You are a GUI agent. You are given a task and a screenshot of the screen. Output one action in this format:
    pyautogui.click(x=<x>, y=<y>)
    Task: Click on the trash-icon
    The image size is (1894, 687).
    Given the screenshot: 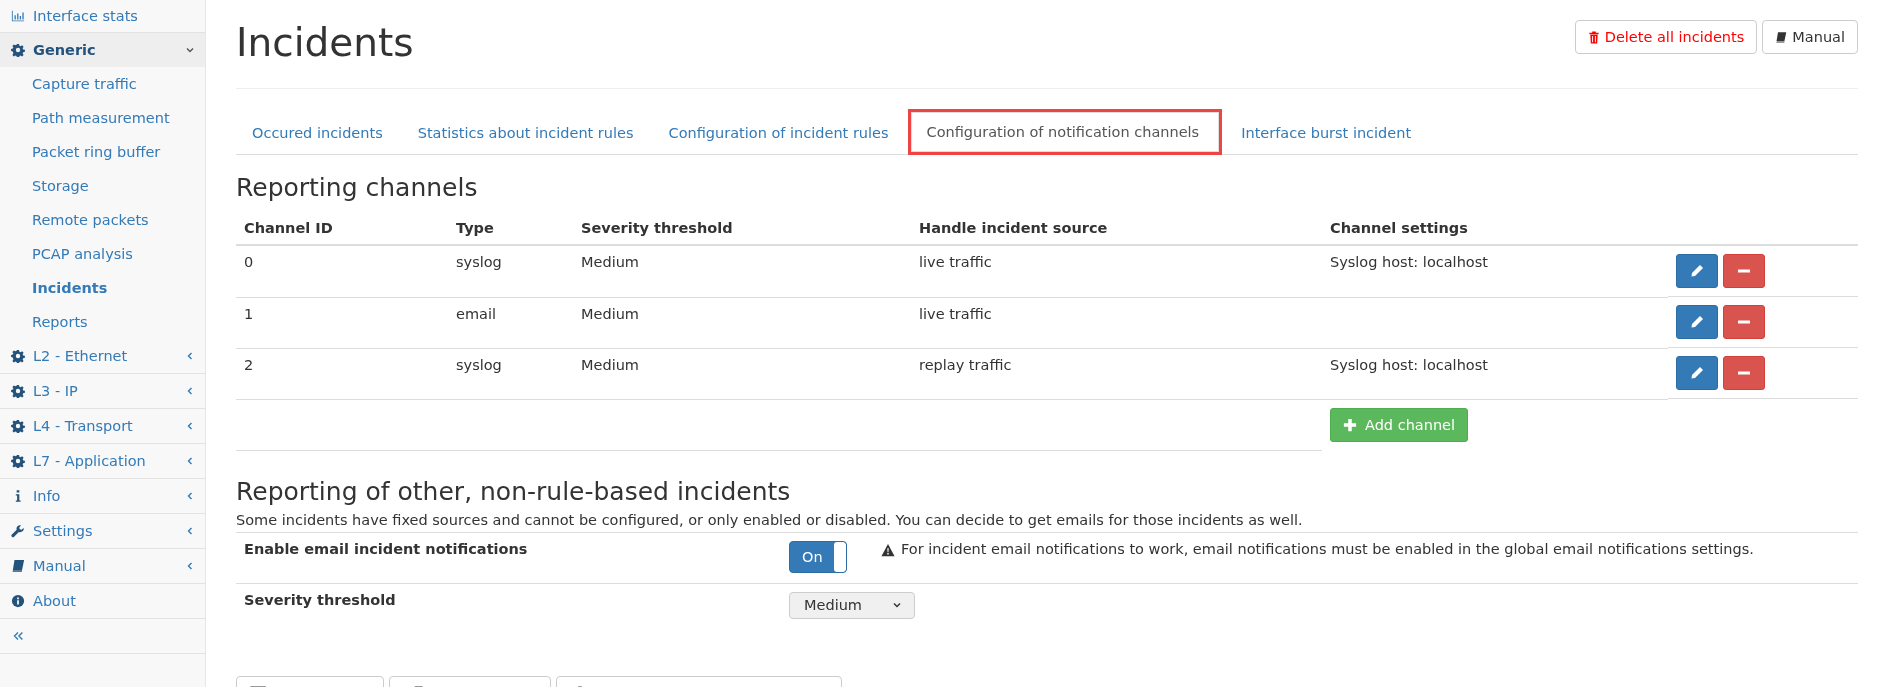 What is the action you would take?
    pyautogui.click(x=1593, y=37)
    